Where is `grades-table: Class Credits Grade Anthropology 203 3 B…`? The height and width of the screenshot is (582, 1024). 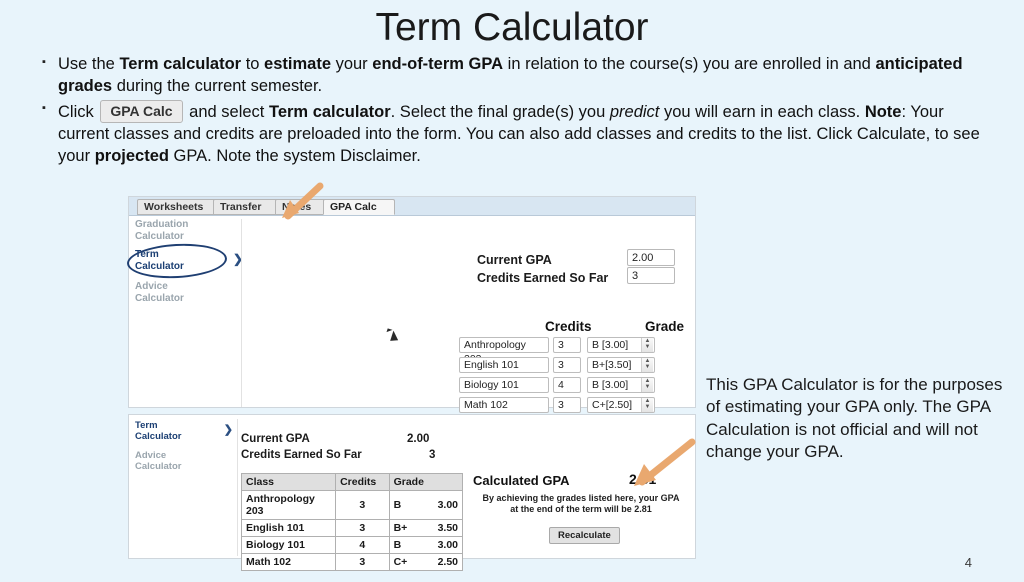
grades-table: Class Credits Grade Anthropology 203 3 B… is located at coordinates (352, 522).